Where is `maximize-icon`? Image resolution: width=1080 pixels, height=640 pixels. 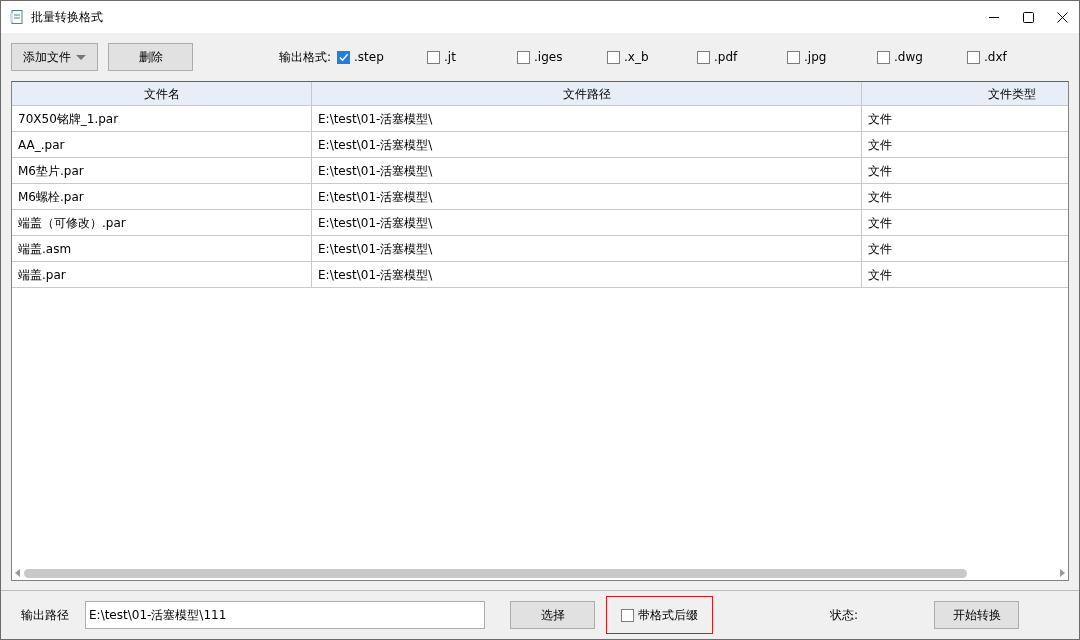
maximize-icon is located at coordinates (1028, 17).